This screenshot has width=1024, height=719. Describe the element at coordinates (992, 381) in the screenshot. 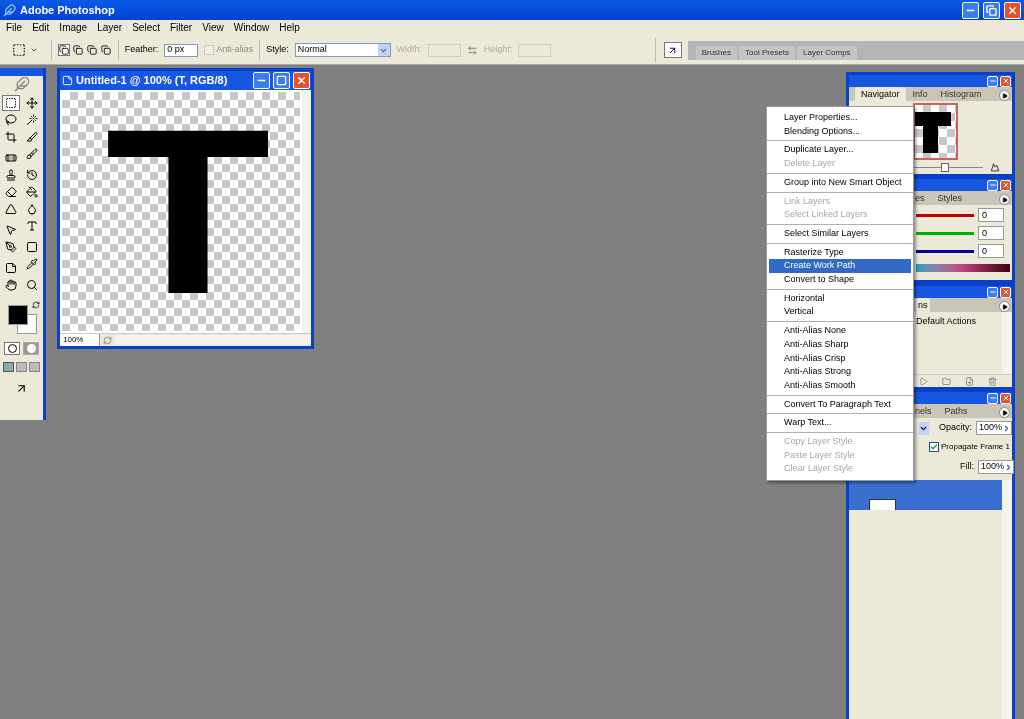

I see `trash-icon` at that location.